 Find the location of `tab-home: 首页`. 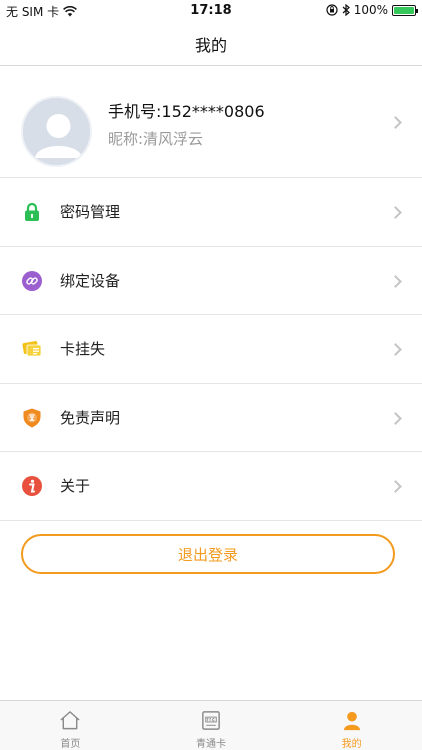

tab-home: 首页 is located at coordinates (70, 725).